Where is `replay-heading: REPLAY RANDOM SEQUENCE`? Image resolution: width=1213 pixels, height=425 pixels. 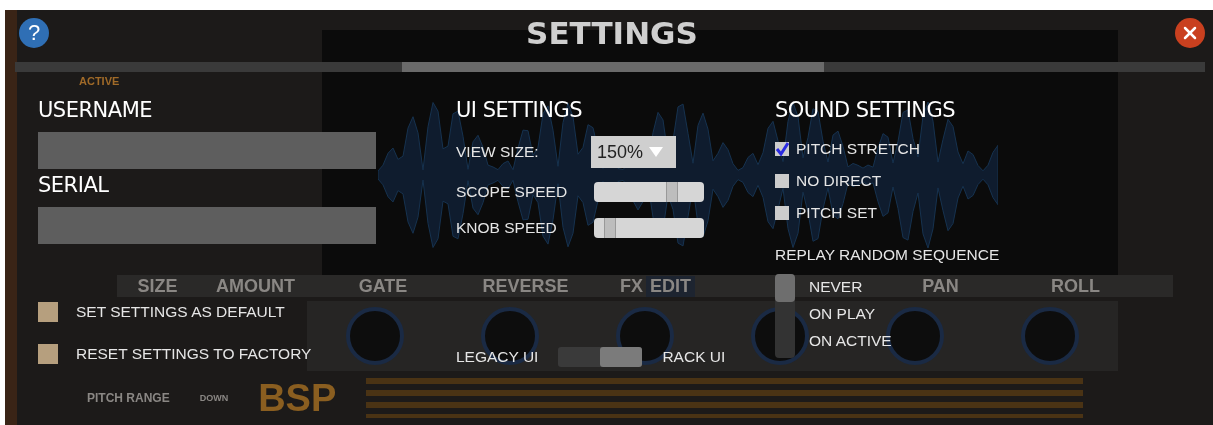 replay-heading: REPLAY RANDOM SEQUENCE is located at coordinates (888, 255).